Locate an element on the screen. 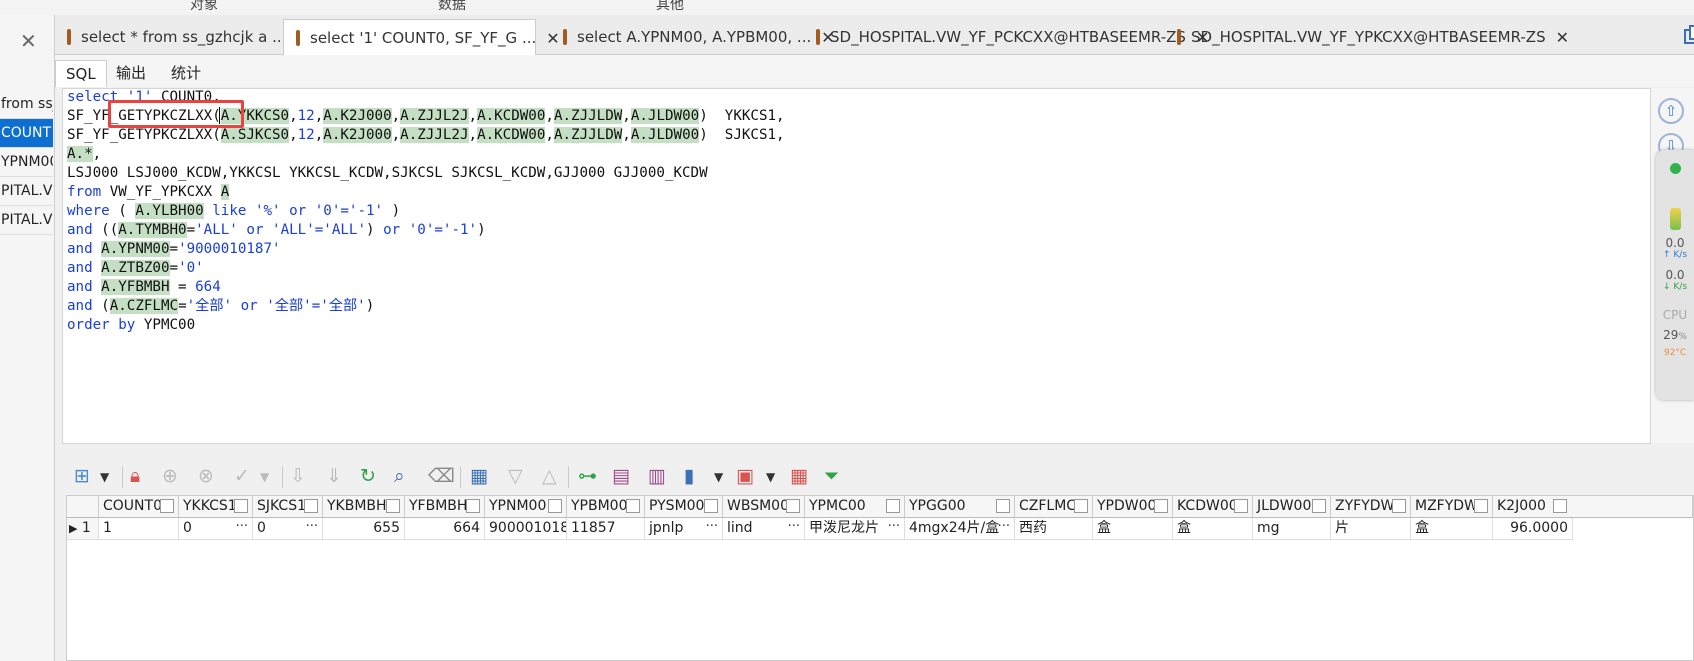  table-cell: jpnlp ··· is located at coordinates (684, 529).